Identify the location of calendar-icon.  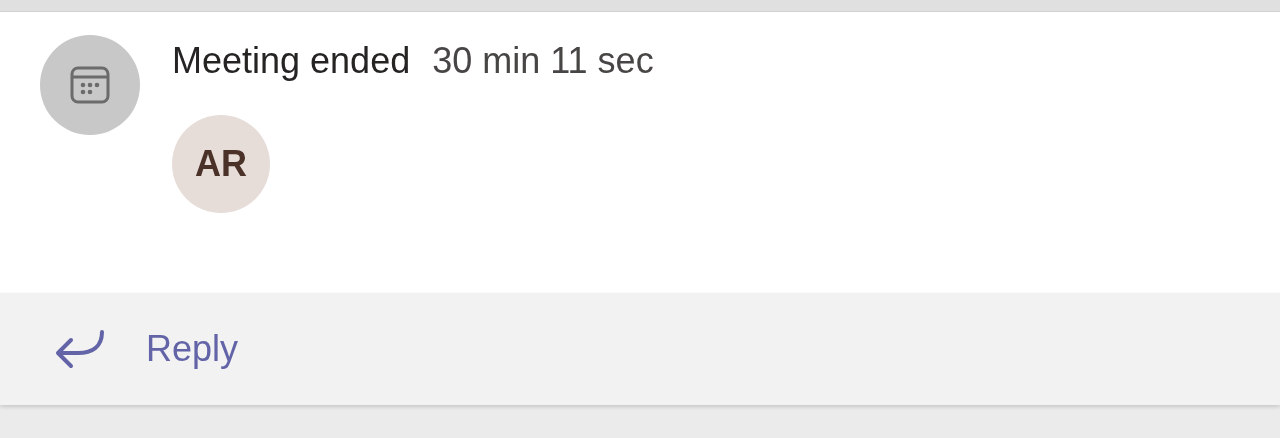
(90, 85).